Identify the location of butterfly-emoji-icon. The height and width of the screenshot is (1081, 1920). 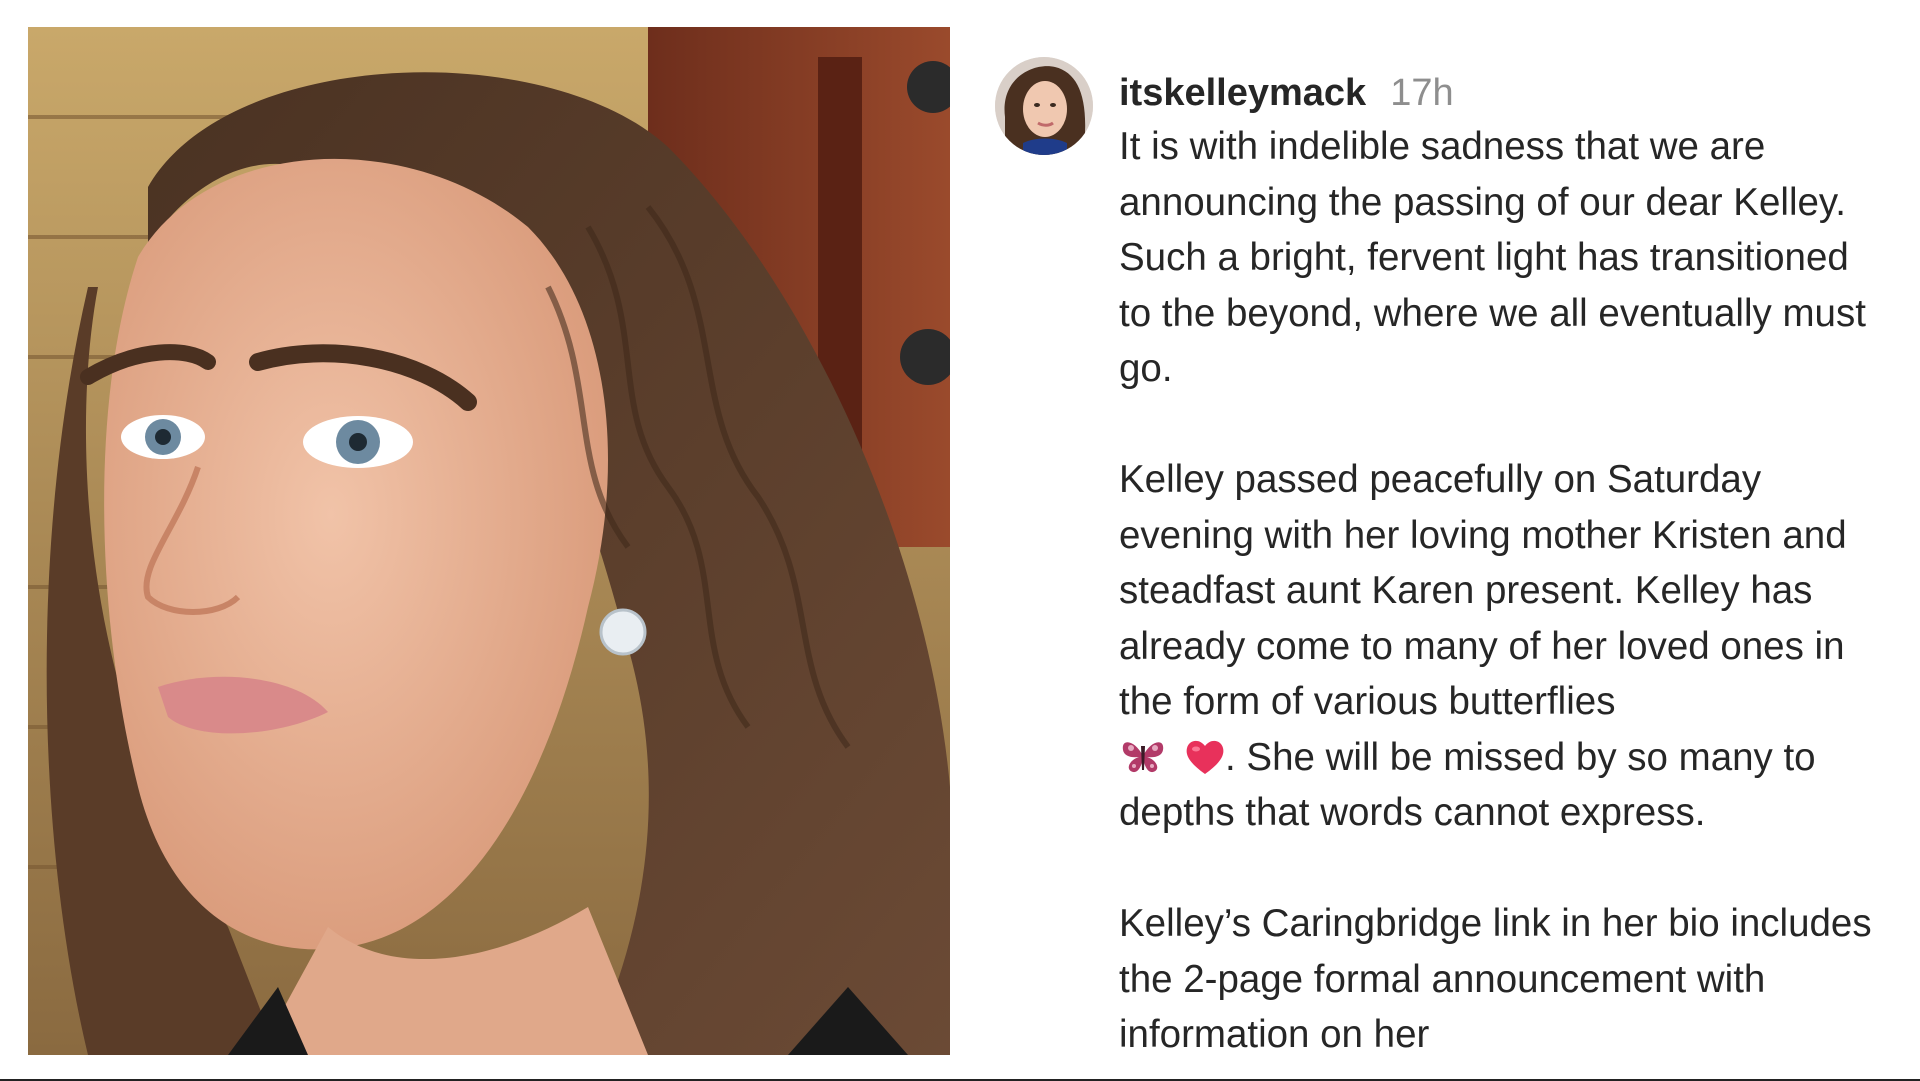
(1143, 756).